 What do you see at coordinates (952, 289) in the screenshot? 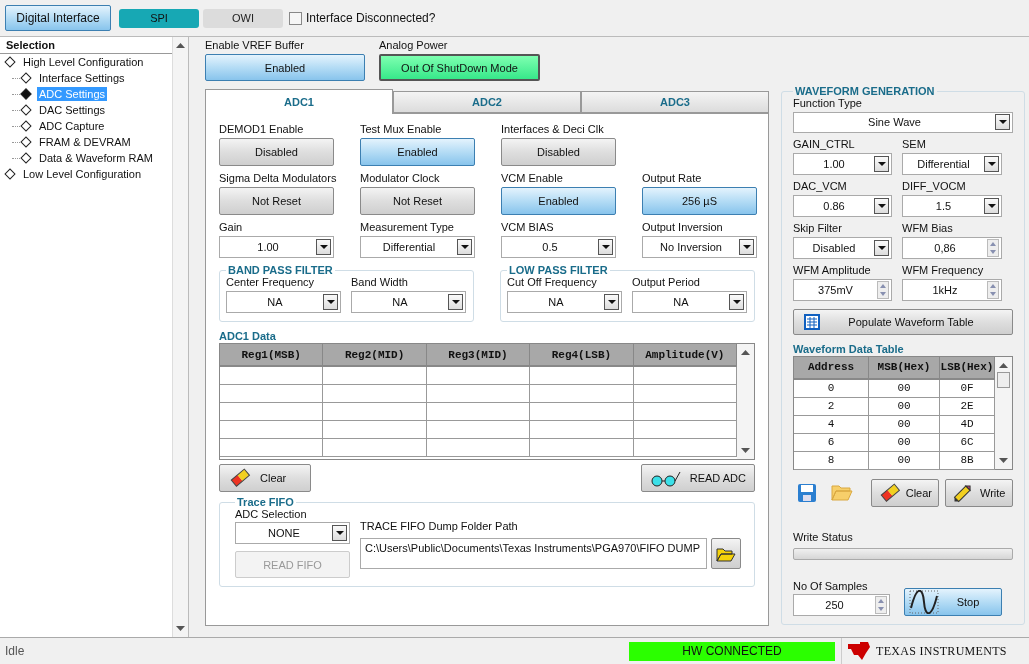
I see `spin-field: 1kHz` at bounding box center [952, 289].